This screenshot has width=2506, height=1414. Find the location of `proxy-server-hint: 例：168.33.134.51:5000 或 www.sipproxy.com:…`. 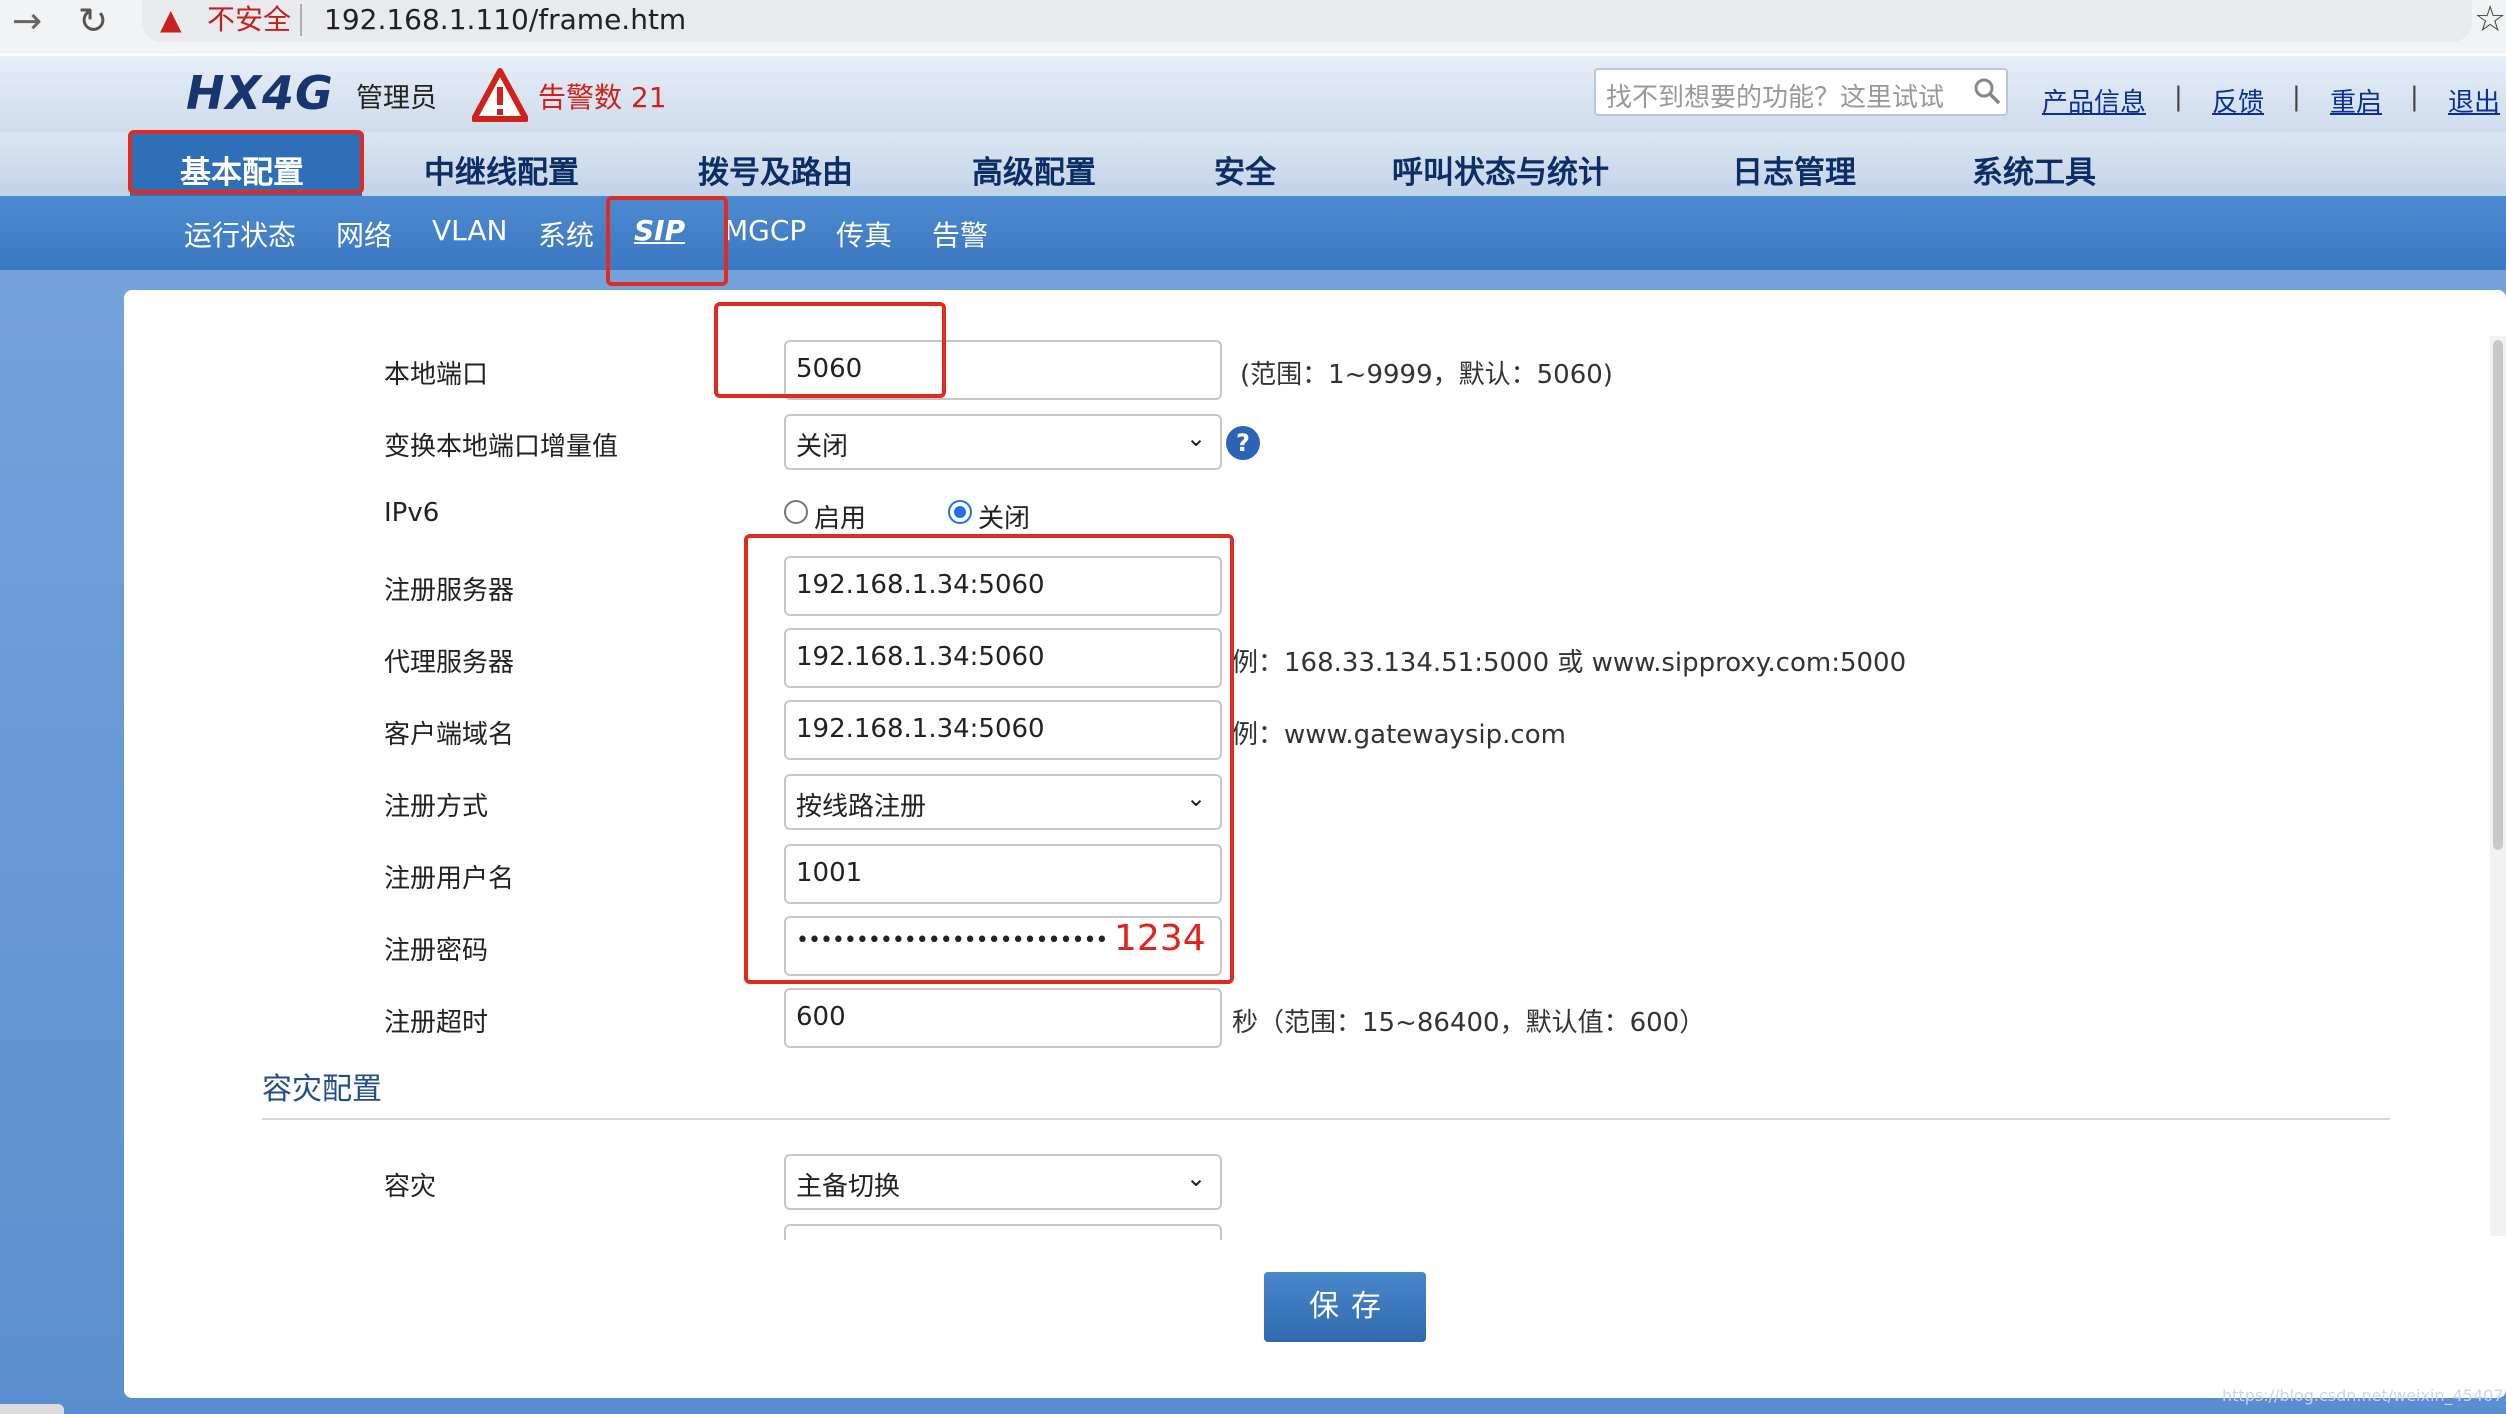

proxy-server-hint: 例：168.33.134.51:5000 或 www.sipproxy.com:… is located at coordinates (1569, 663).